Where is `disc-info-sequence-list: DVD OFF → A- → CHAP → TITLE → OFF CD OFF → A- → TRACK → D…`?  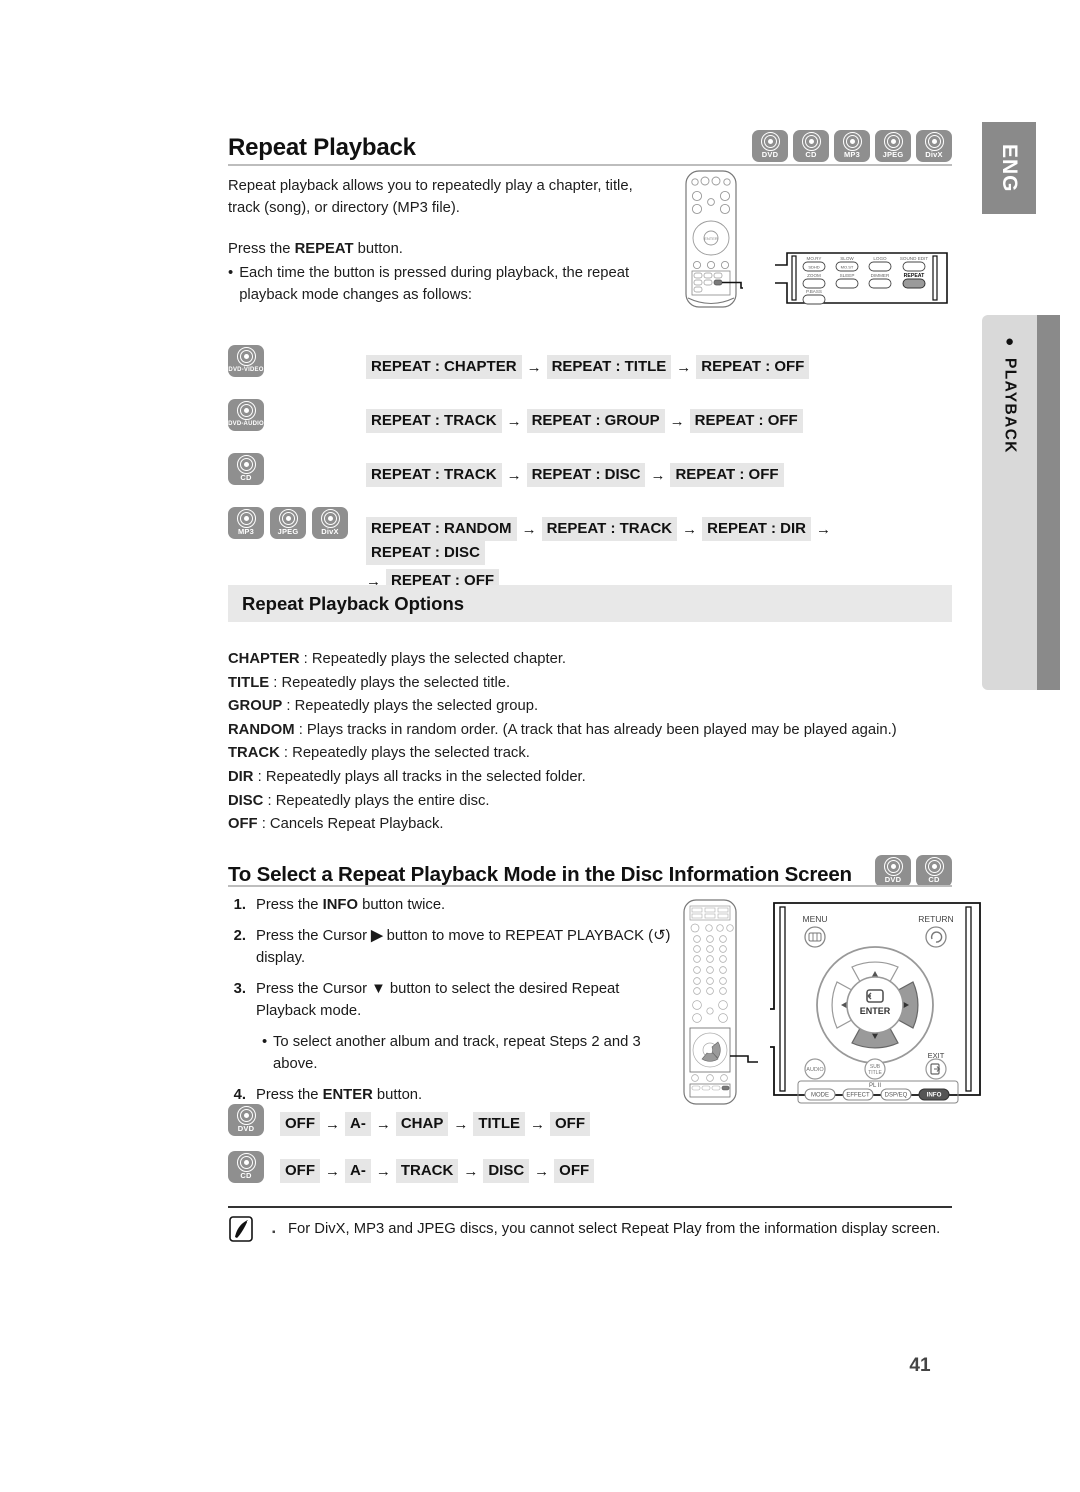
disc-info-sequence-list: DVD OFF → A- → CHAP → TITLE → OFF CD OFF → A- → TRACK → D… is located at coordinates (528, 1151).